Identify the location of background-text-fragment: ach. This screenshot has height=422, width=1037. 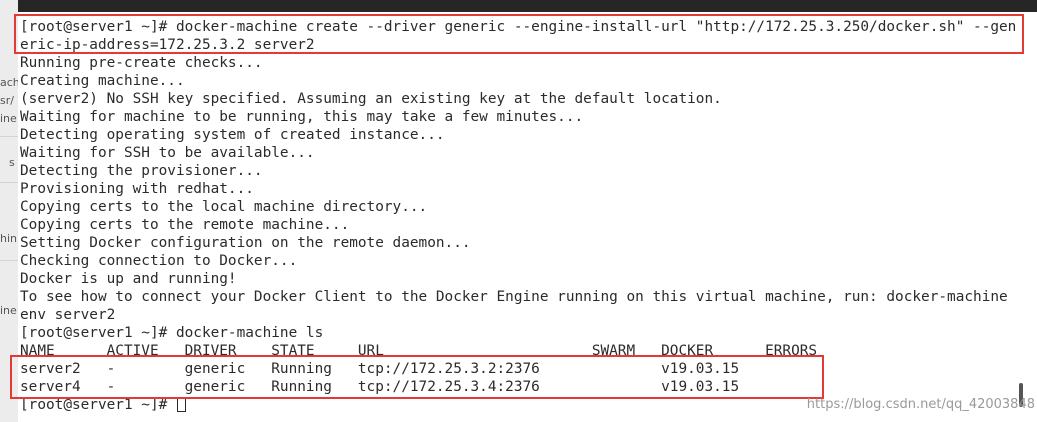
(9, 82).